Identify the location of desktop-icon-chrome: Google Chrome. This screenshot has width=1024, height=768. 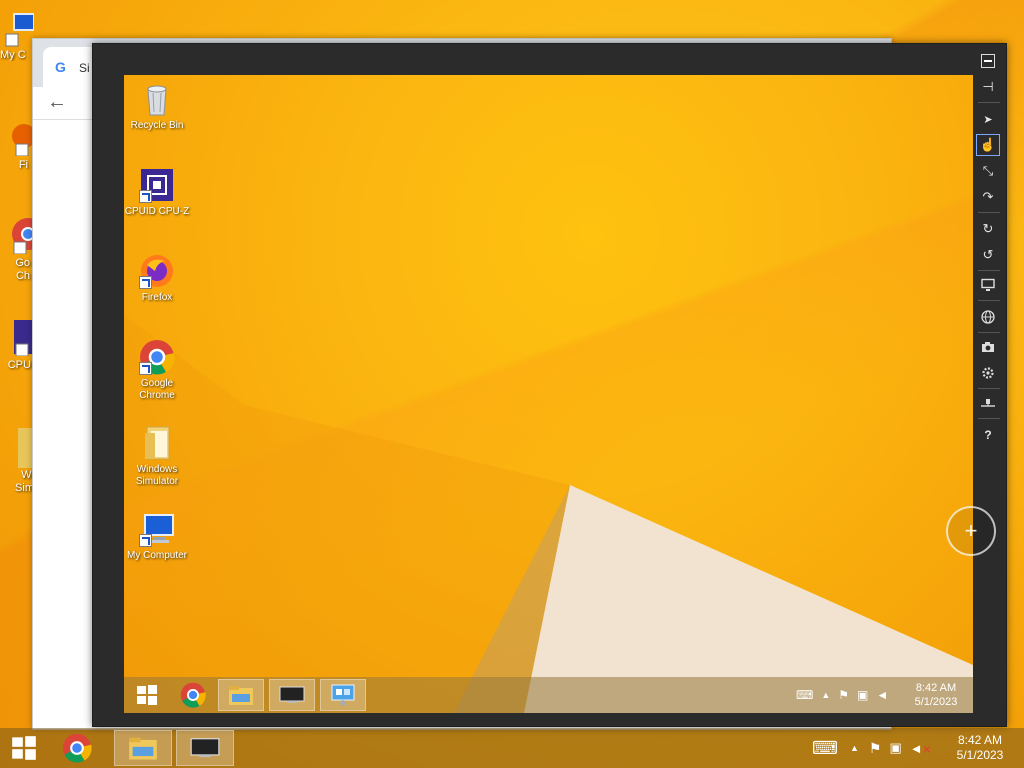
(157, 370).